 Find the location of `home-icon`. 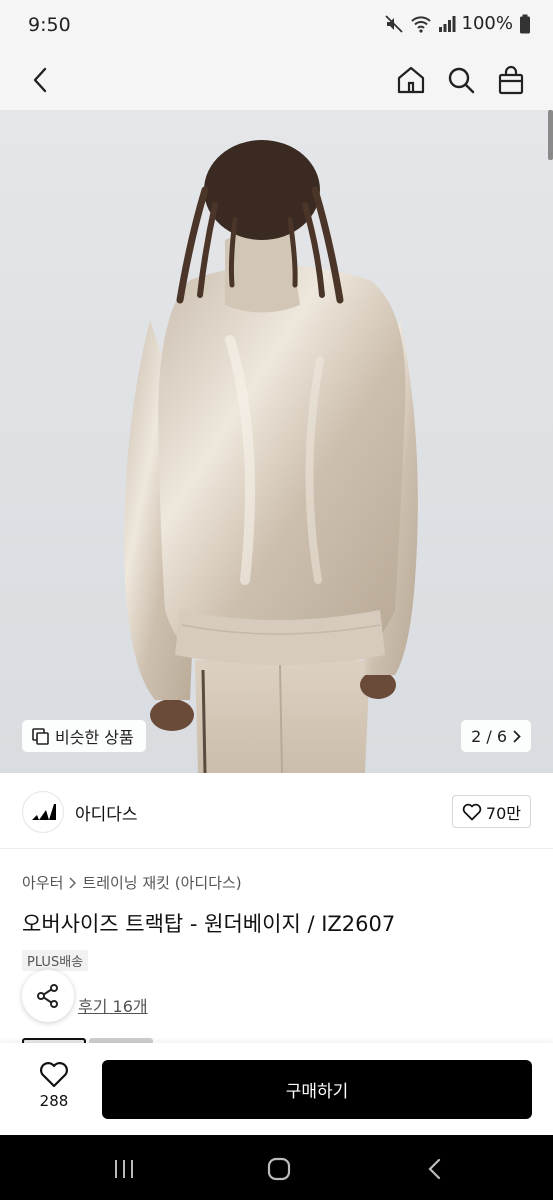

home-icon is located at coordinates (411, 80).